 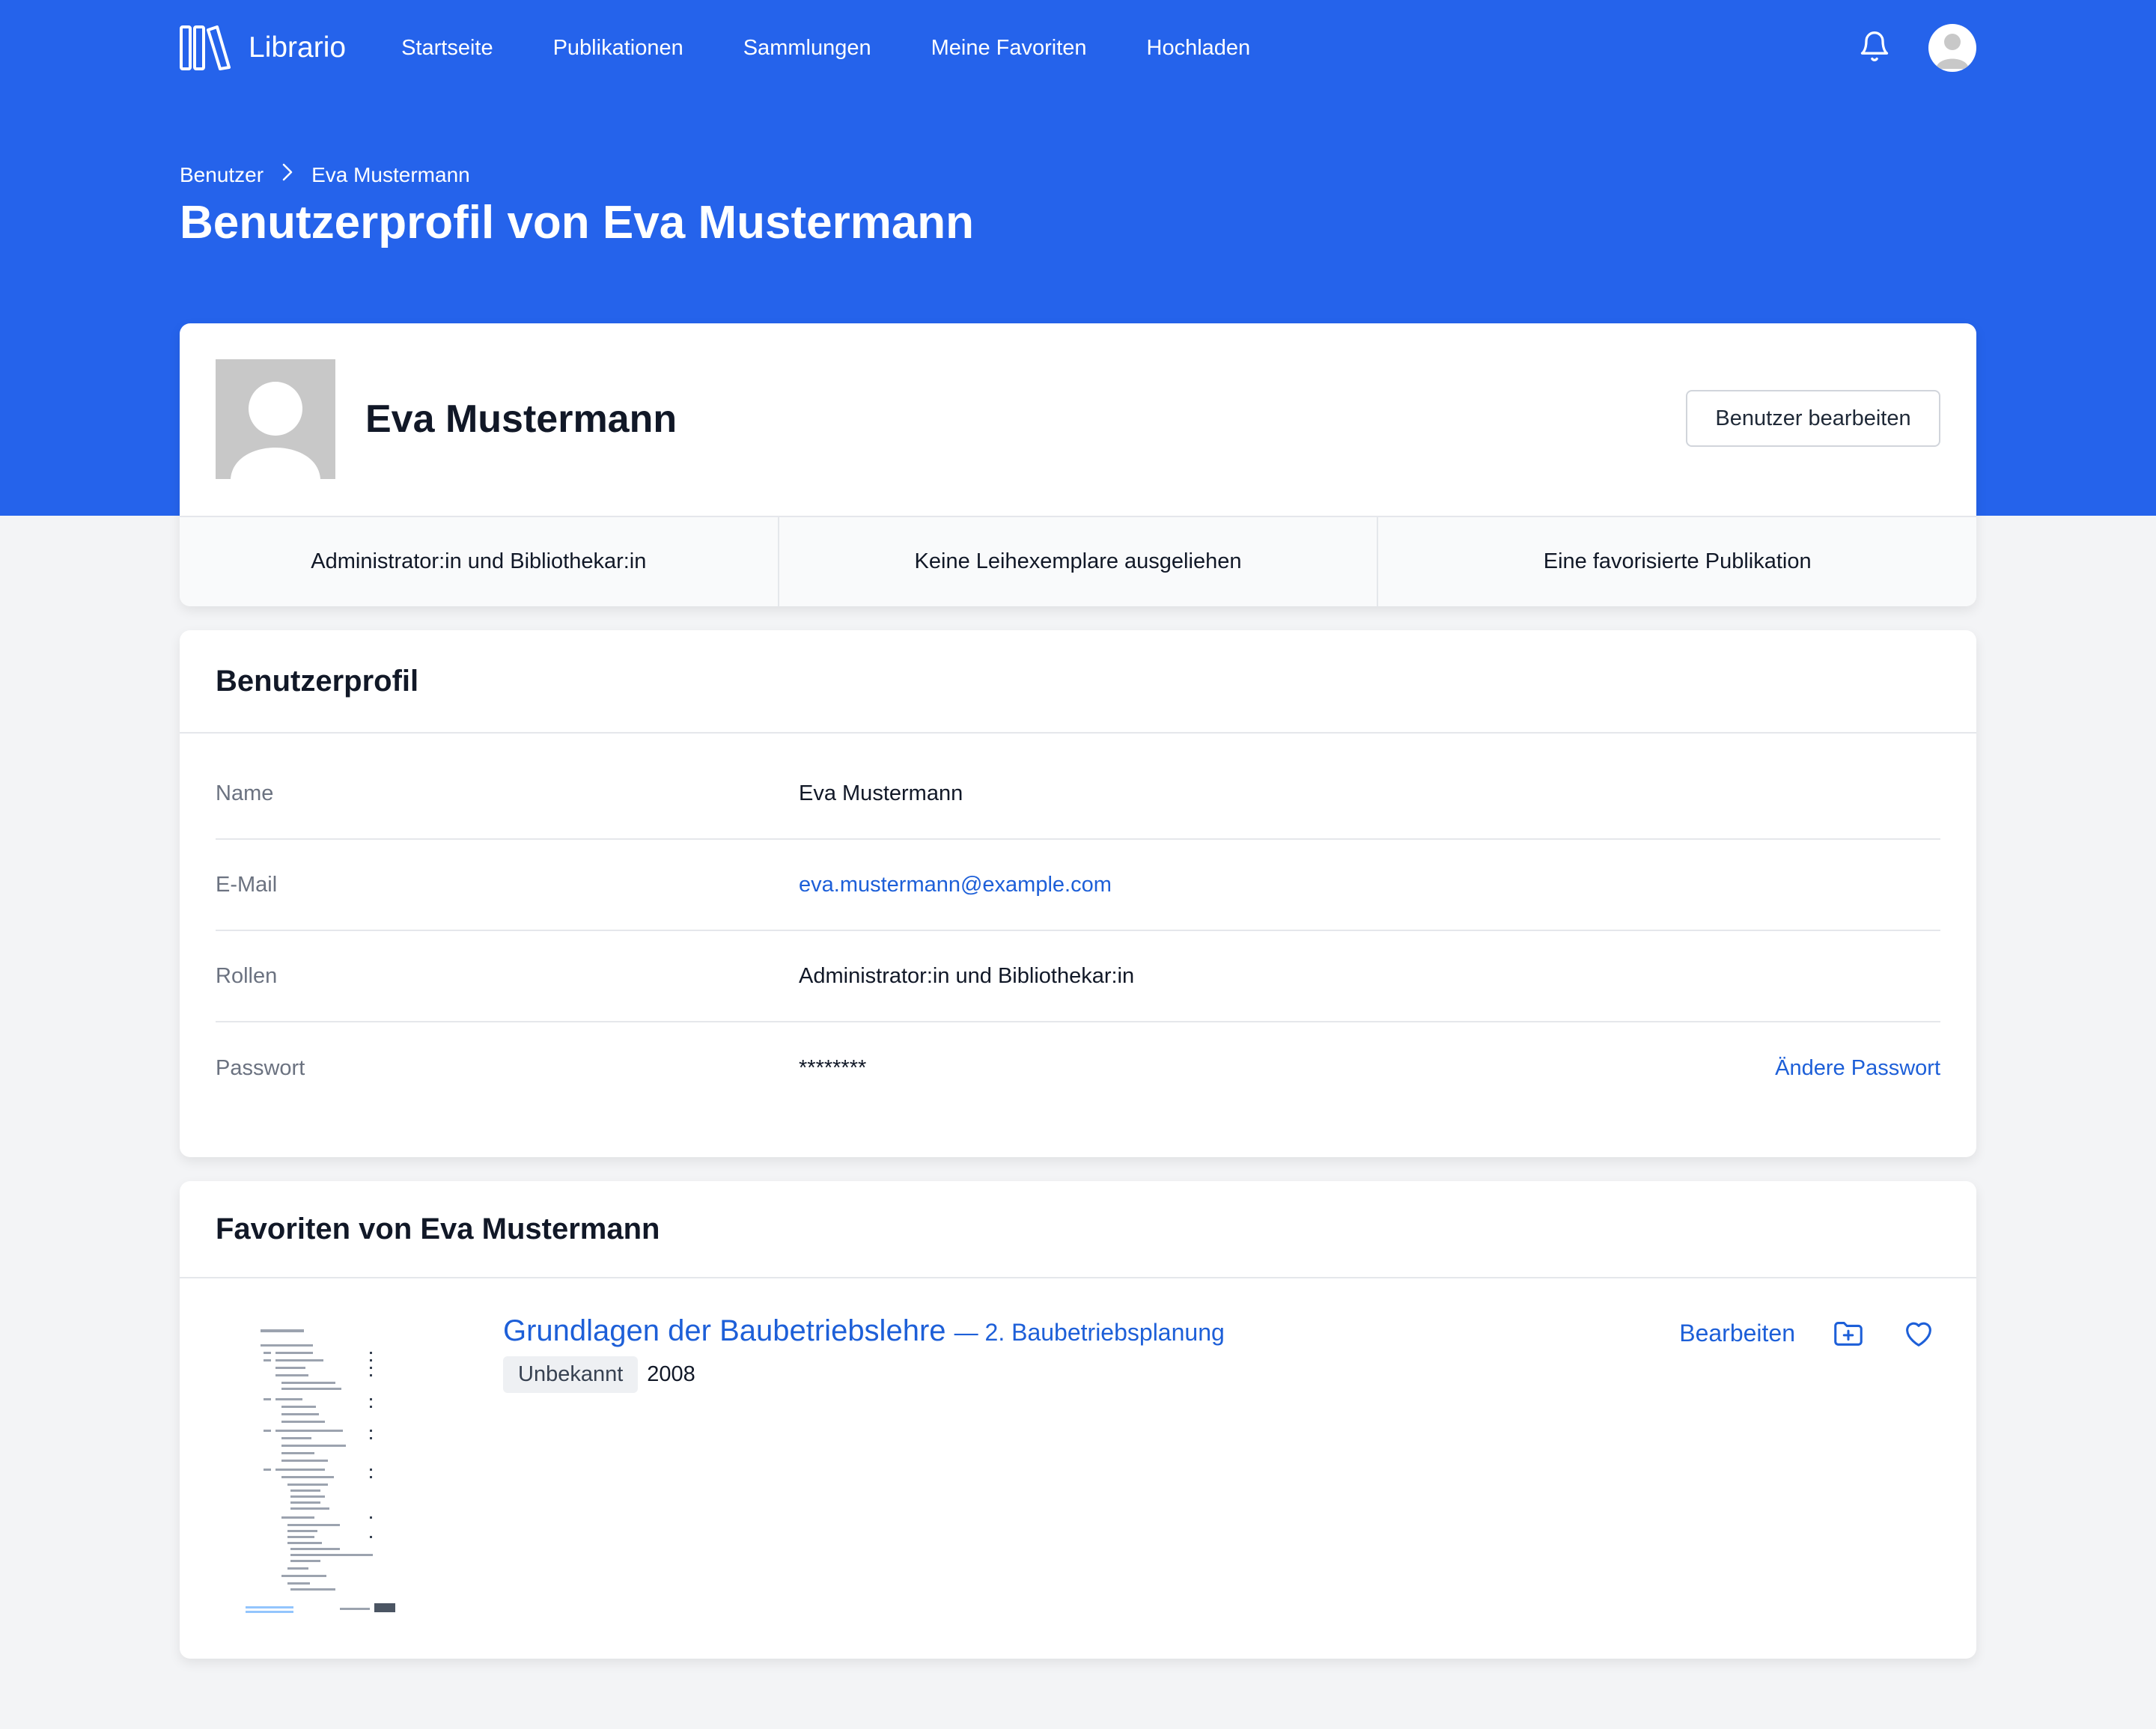 I want to click on author-badge: Unbekannt, so click(x=571, y=1374).